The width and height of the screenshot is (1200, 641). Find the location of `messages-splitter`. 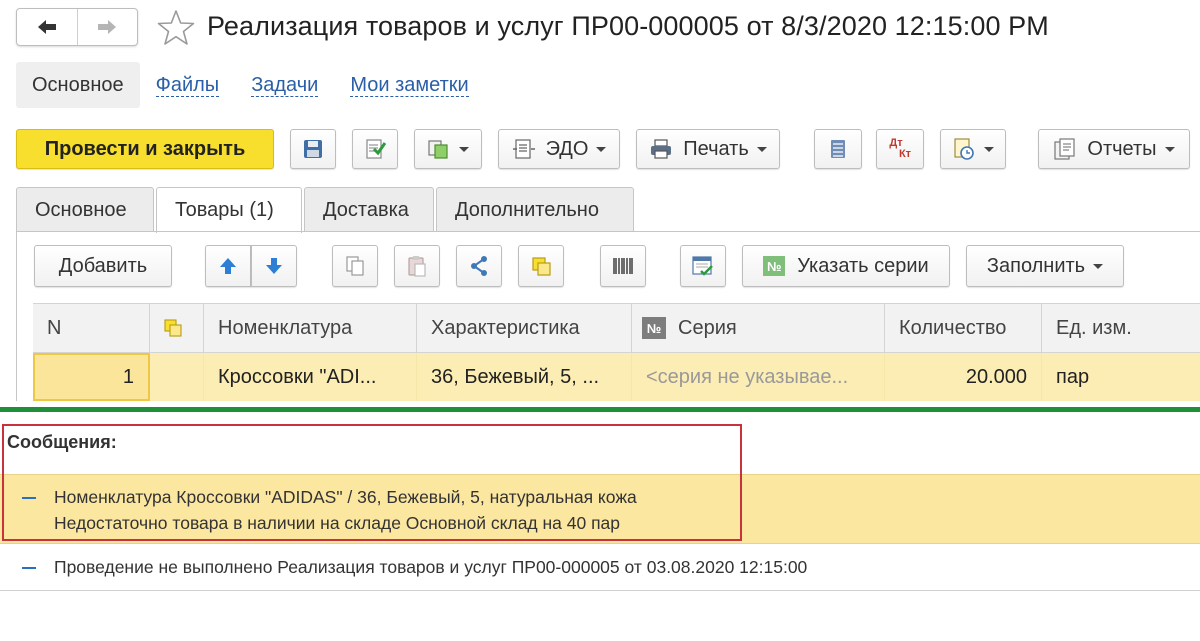

messages-splitter is located at coordinates (600, 409).